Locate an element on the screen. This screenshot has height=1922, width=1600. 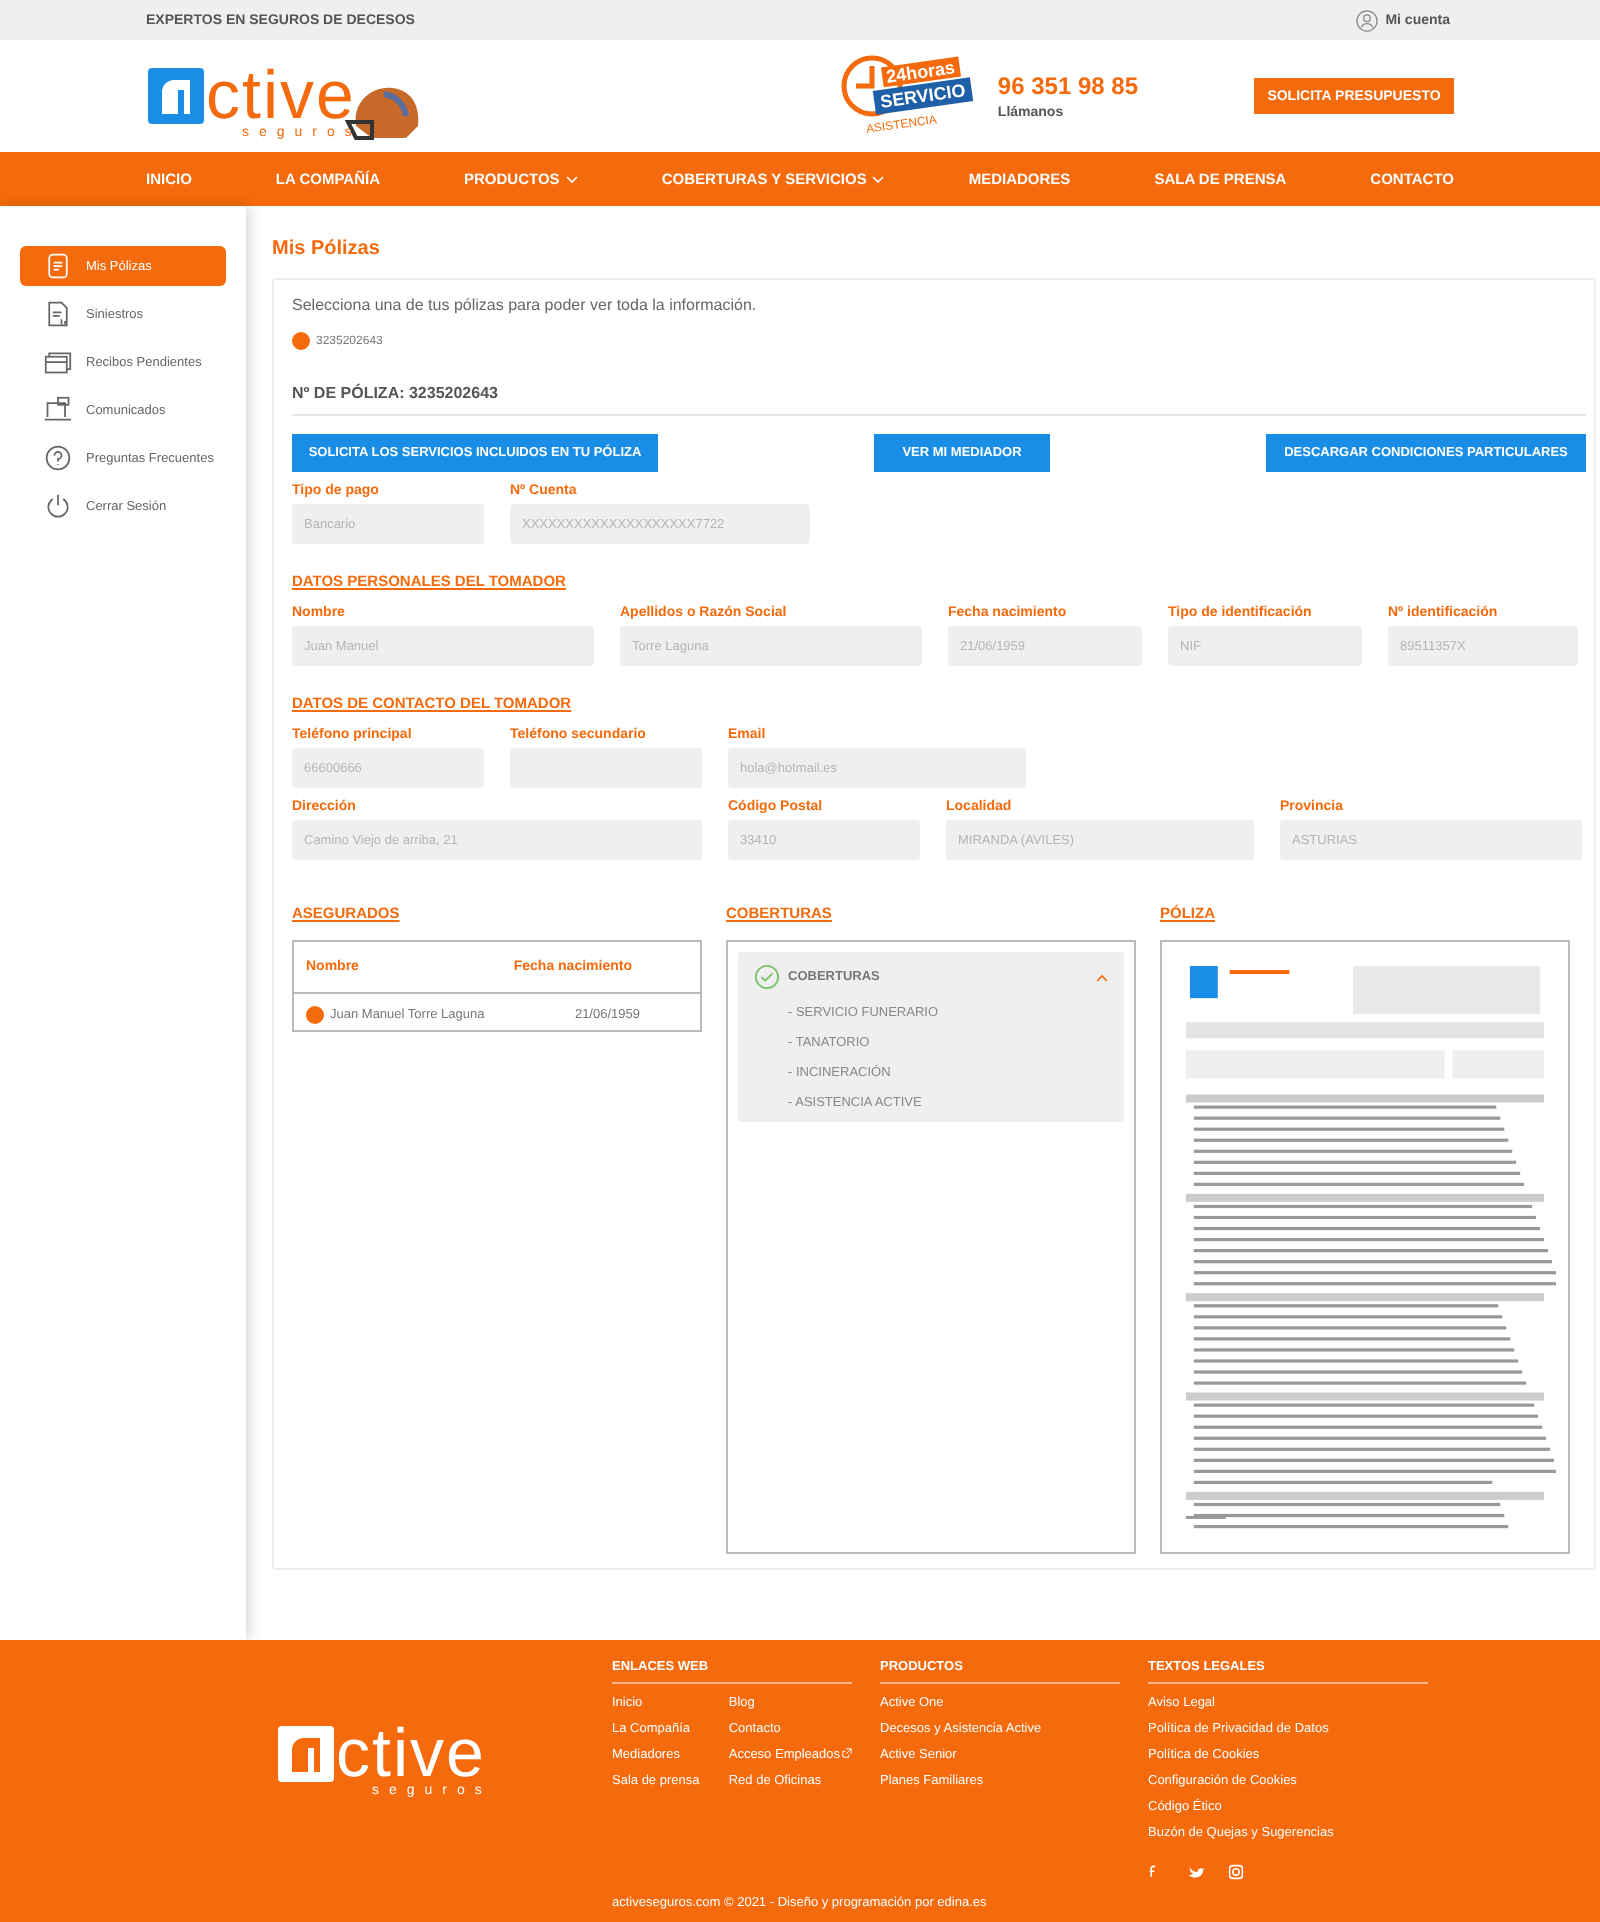
power-icon is located at coordinates (58, 506).